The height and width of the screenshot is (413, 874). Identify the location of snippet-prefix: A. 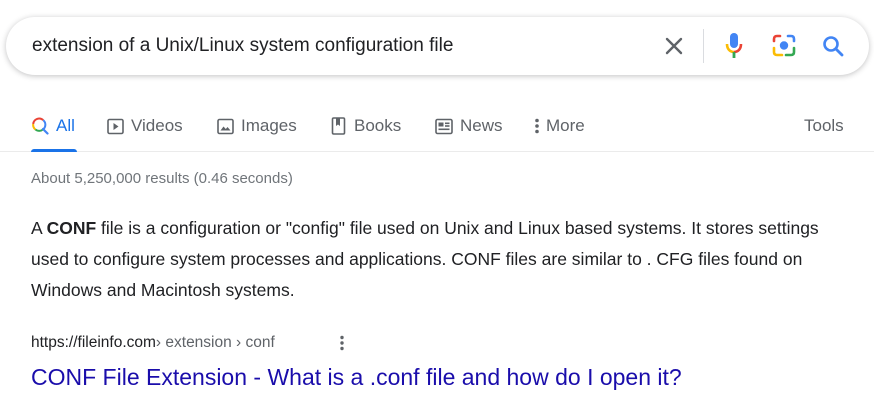
(39, 228).